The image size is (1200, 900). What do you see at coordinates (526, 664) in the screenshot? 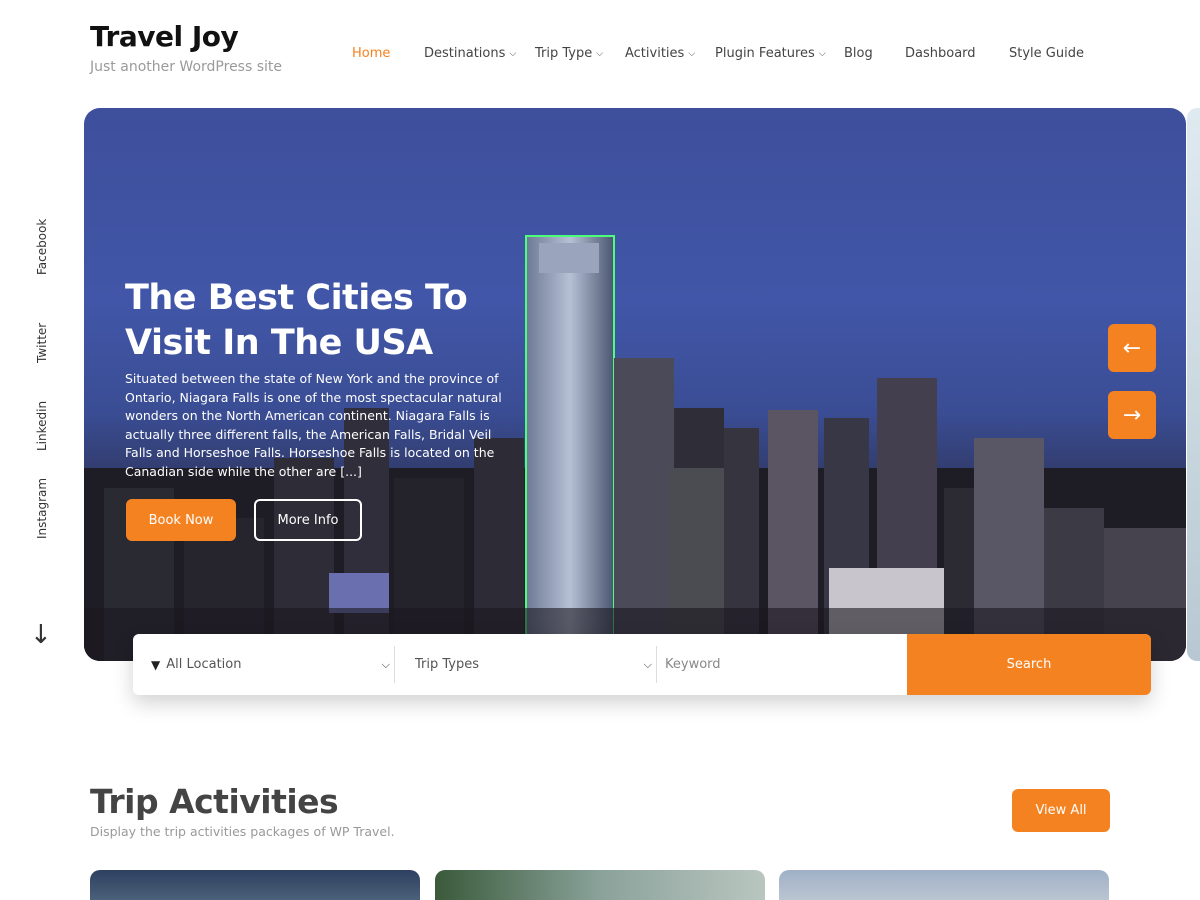
I see `trip-types-select: Trip Types ⌵` at bounding box center [526, 664].